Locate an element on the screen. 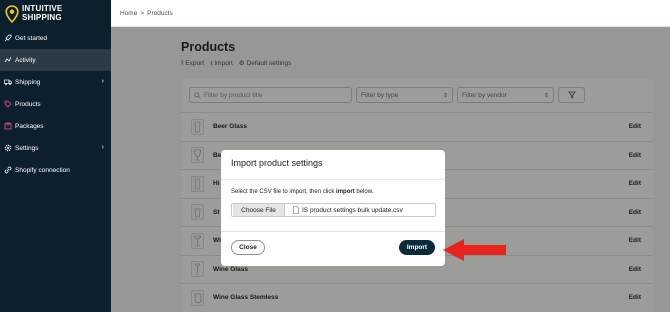 The width and height of the screenshot is (670, 312). brand-name: INTUITIVE SHIPPING is located at coordinates (42, 13).